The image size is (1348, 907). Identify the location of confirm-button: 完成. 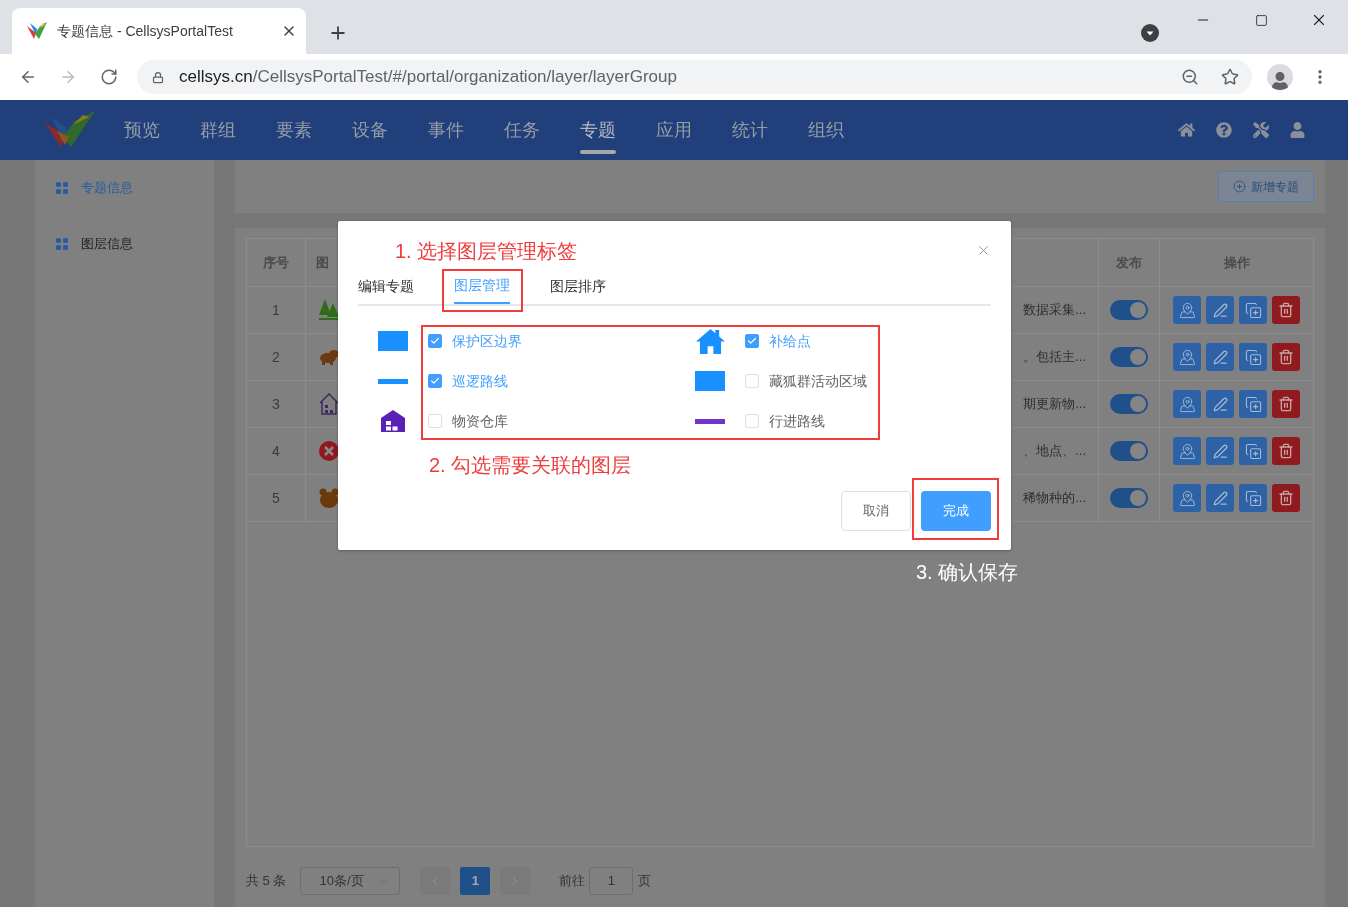
(956, 511).